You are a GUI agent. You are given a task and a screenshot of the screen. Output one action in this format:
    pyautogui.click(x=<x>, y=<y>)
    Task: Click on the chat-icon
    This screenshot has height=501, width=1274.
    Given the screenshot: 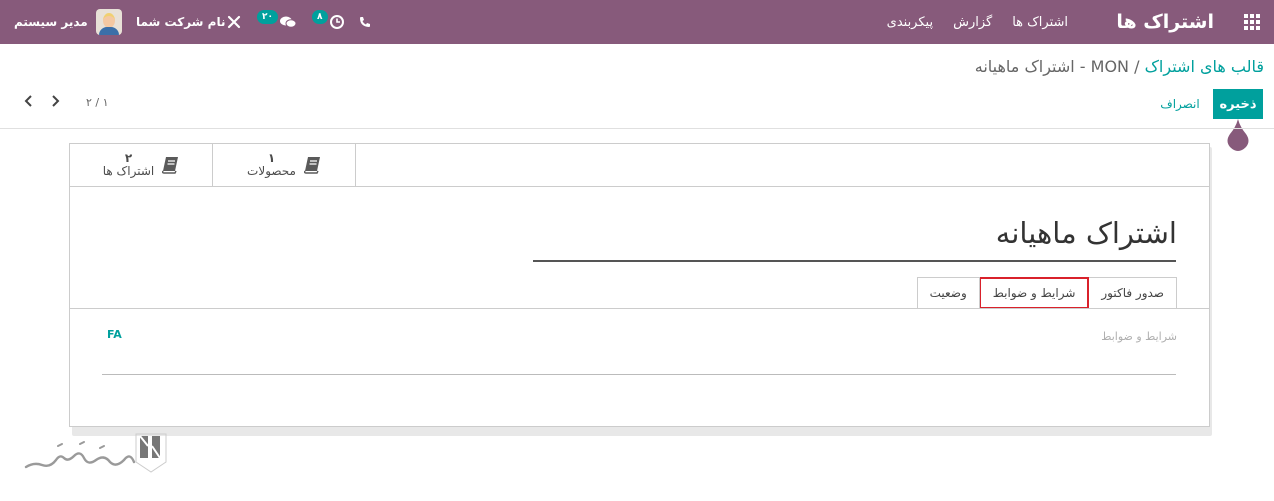 What is the action you would take?
    pyautogui.click(x=288, y=22)
    